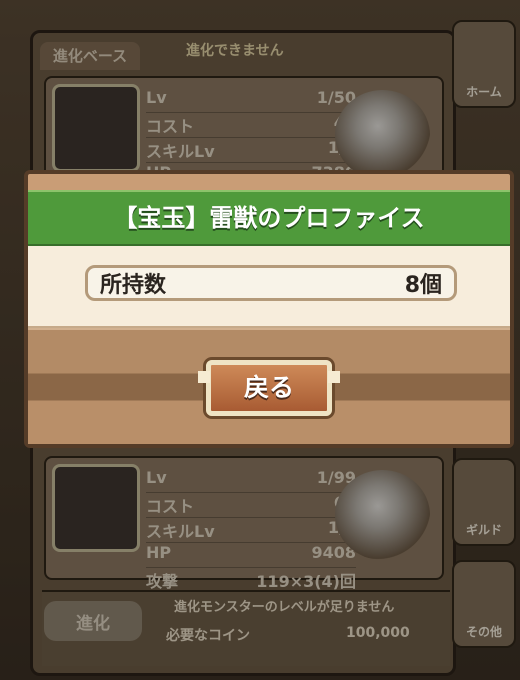 The height and width of the screenshot is (680, 520). What do you see at coordinates (133, 285) in the screenshot?
I see `owned-count-label: 所持数` at bounding box center [133, 285].